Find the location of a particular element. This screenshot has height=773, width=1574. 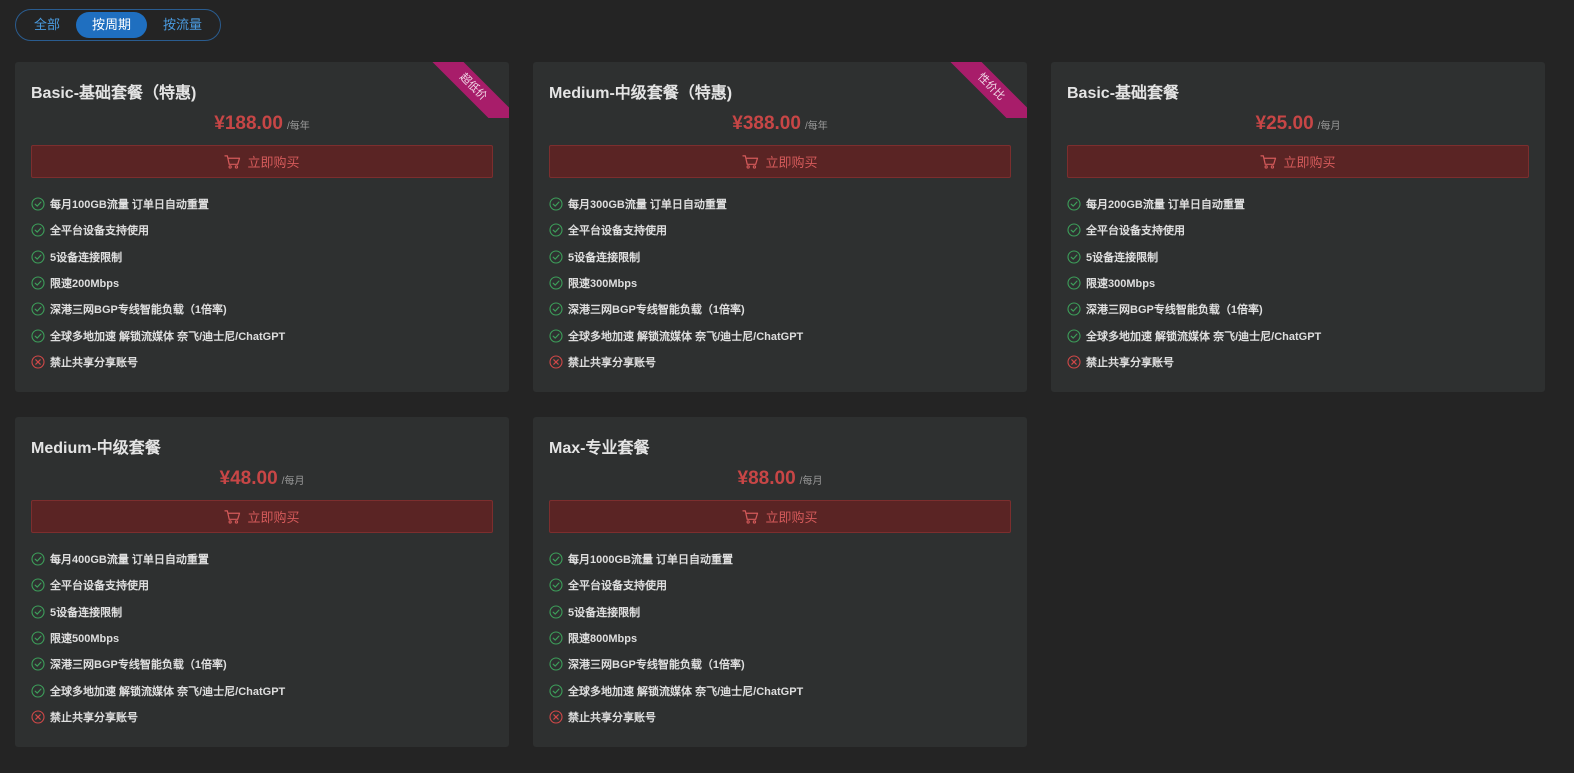

feature-text: 限速800Mbps is located at coordinates (603, 639).